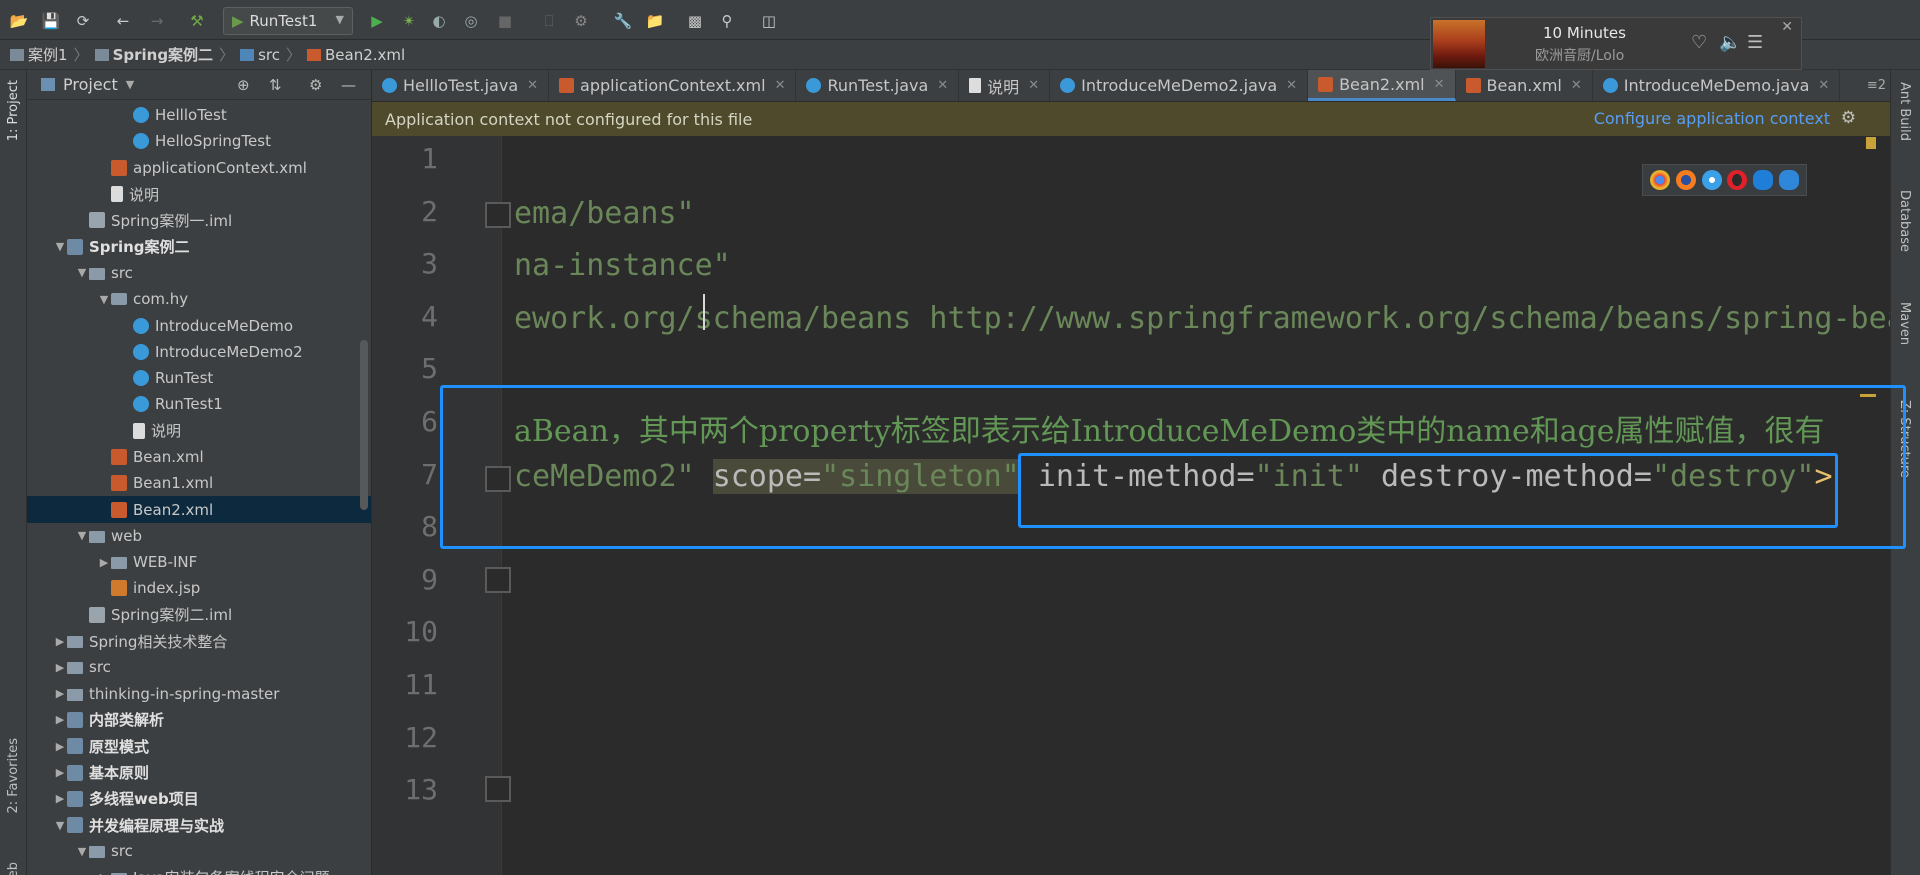  What do you see at coordinates (199, 615) in the screenshot?
I see `tree-item: Spring案例二.iml` at bounding box center [199, 615].